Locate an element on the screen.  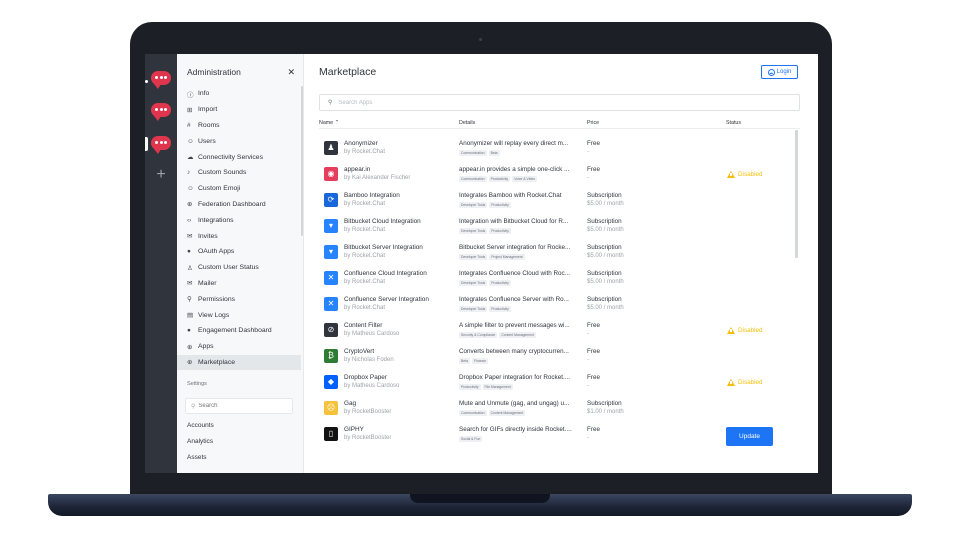
category-tag: Beta is located at coordinates (464, 361).